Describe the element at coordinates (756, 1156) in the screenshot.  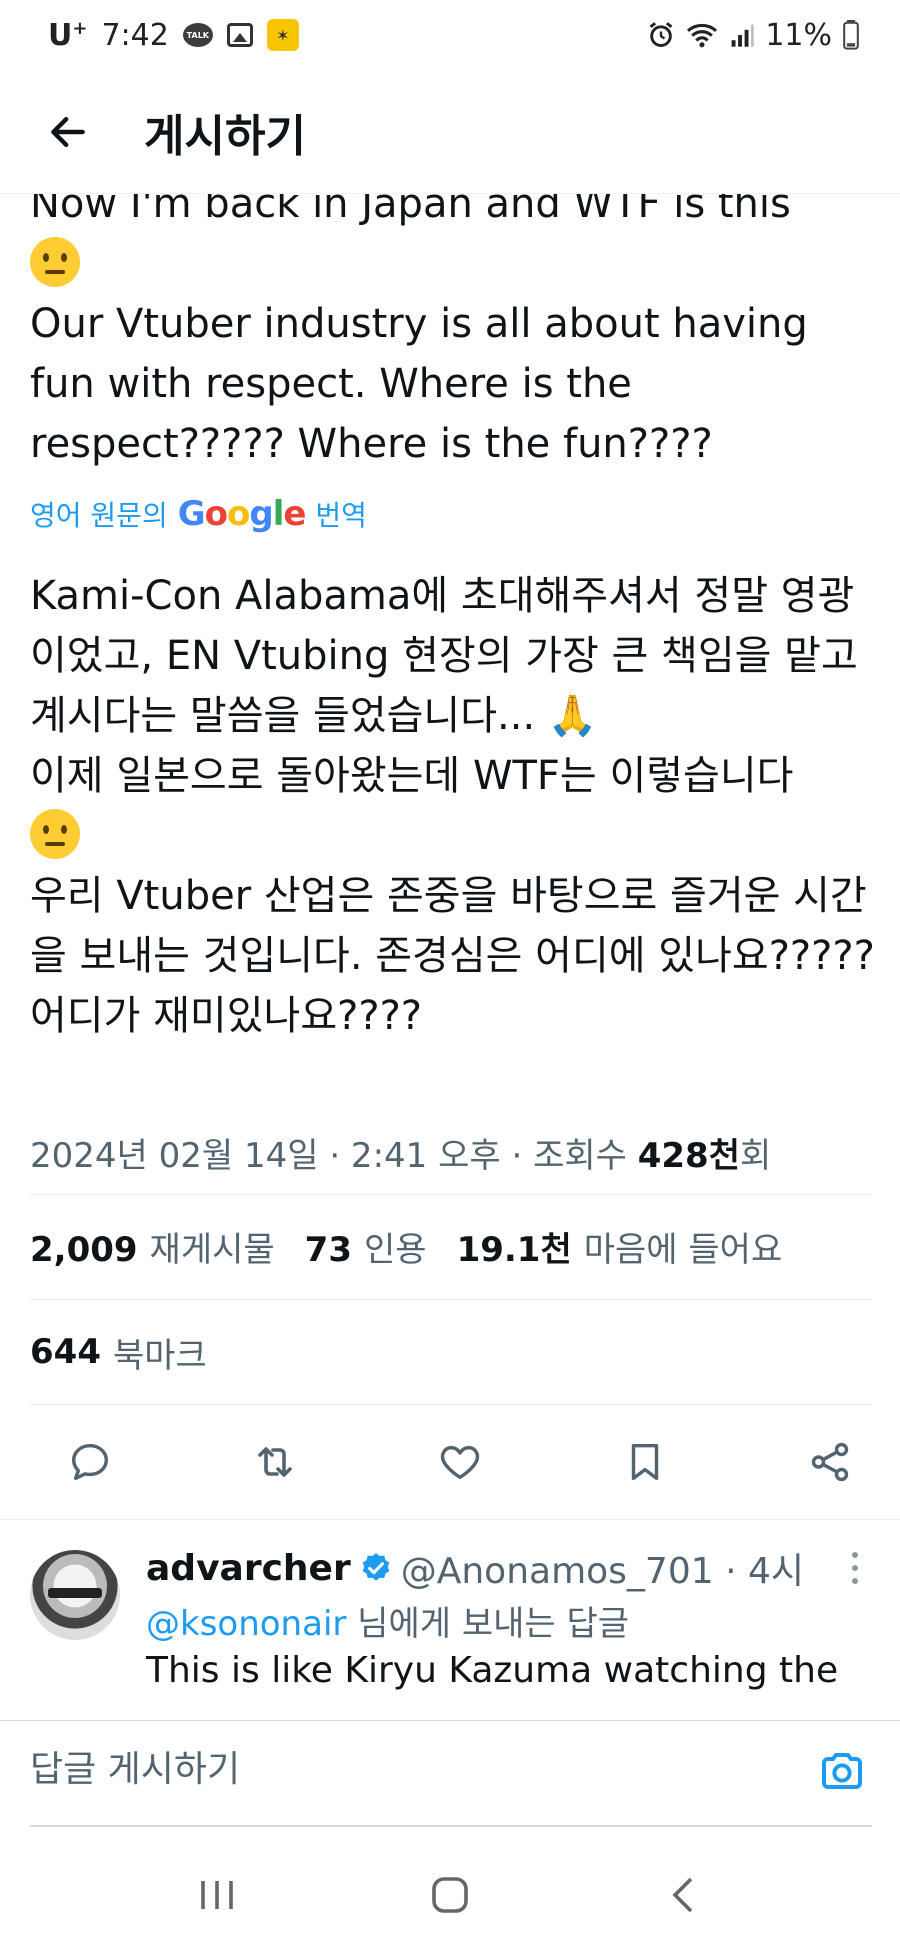
I see `view-count-suffix: 회` at that location.